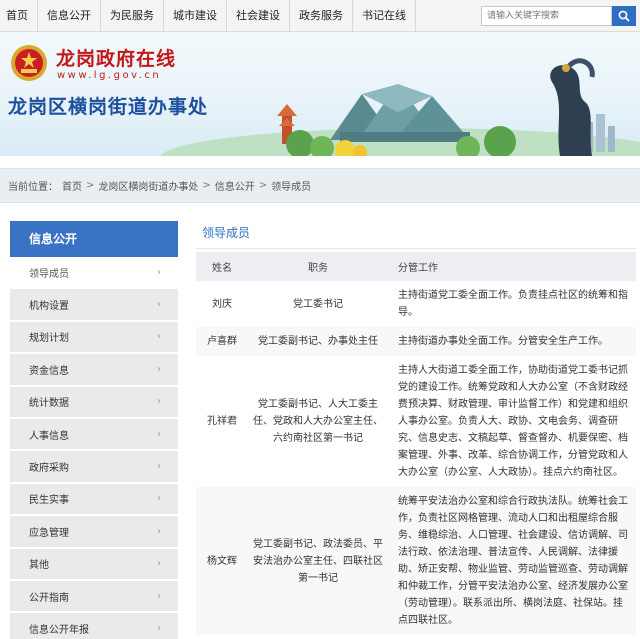  What do you see at coordinates (94, 370) in the screenshot?
I see `sidebar-item-funds: 资金信息 ›` at bounding box center [94, 370].